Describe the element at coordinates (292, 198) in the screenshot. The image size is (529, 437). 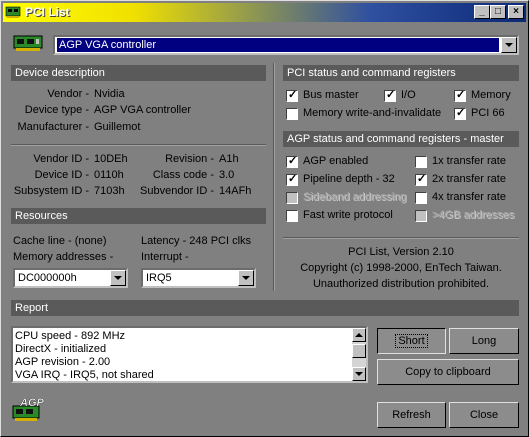
I see `sideband-addressing-checkbox` at that location.